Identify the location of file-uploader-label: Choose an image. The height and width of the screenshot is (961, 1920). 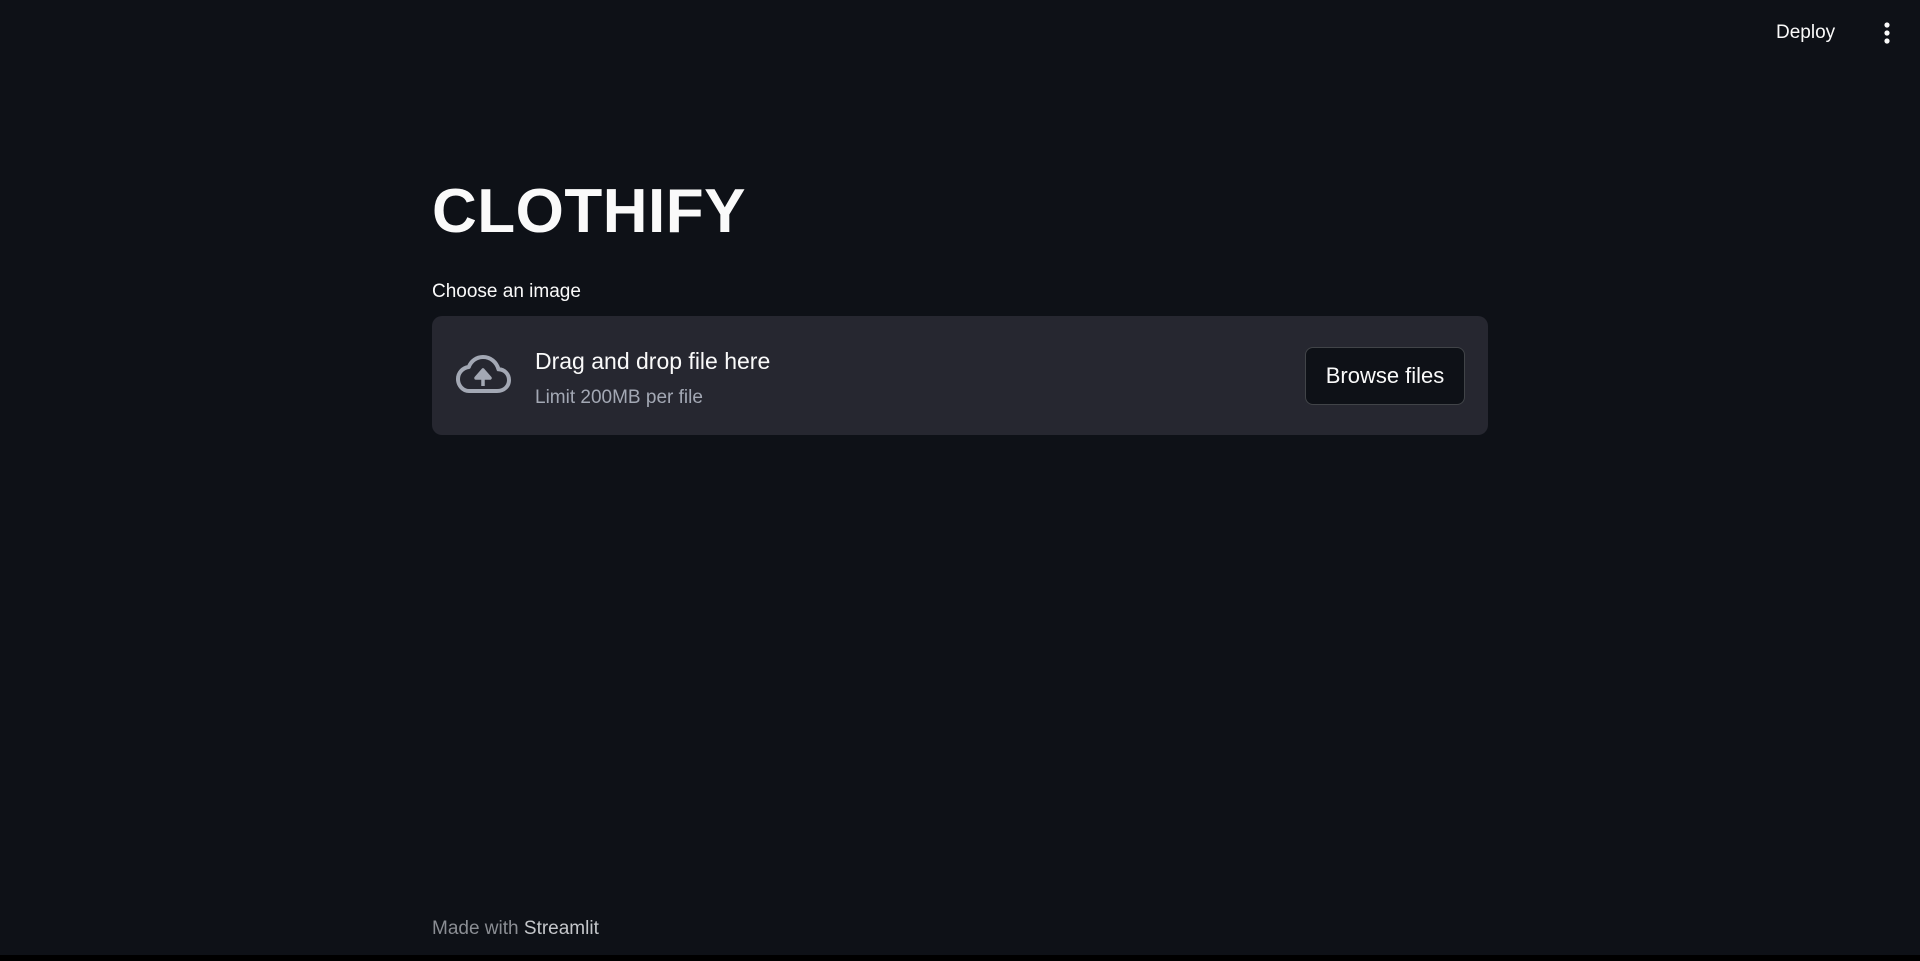
(506, 291).